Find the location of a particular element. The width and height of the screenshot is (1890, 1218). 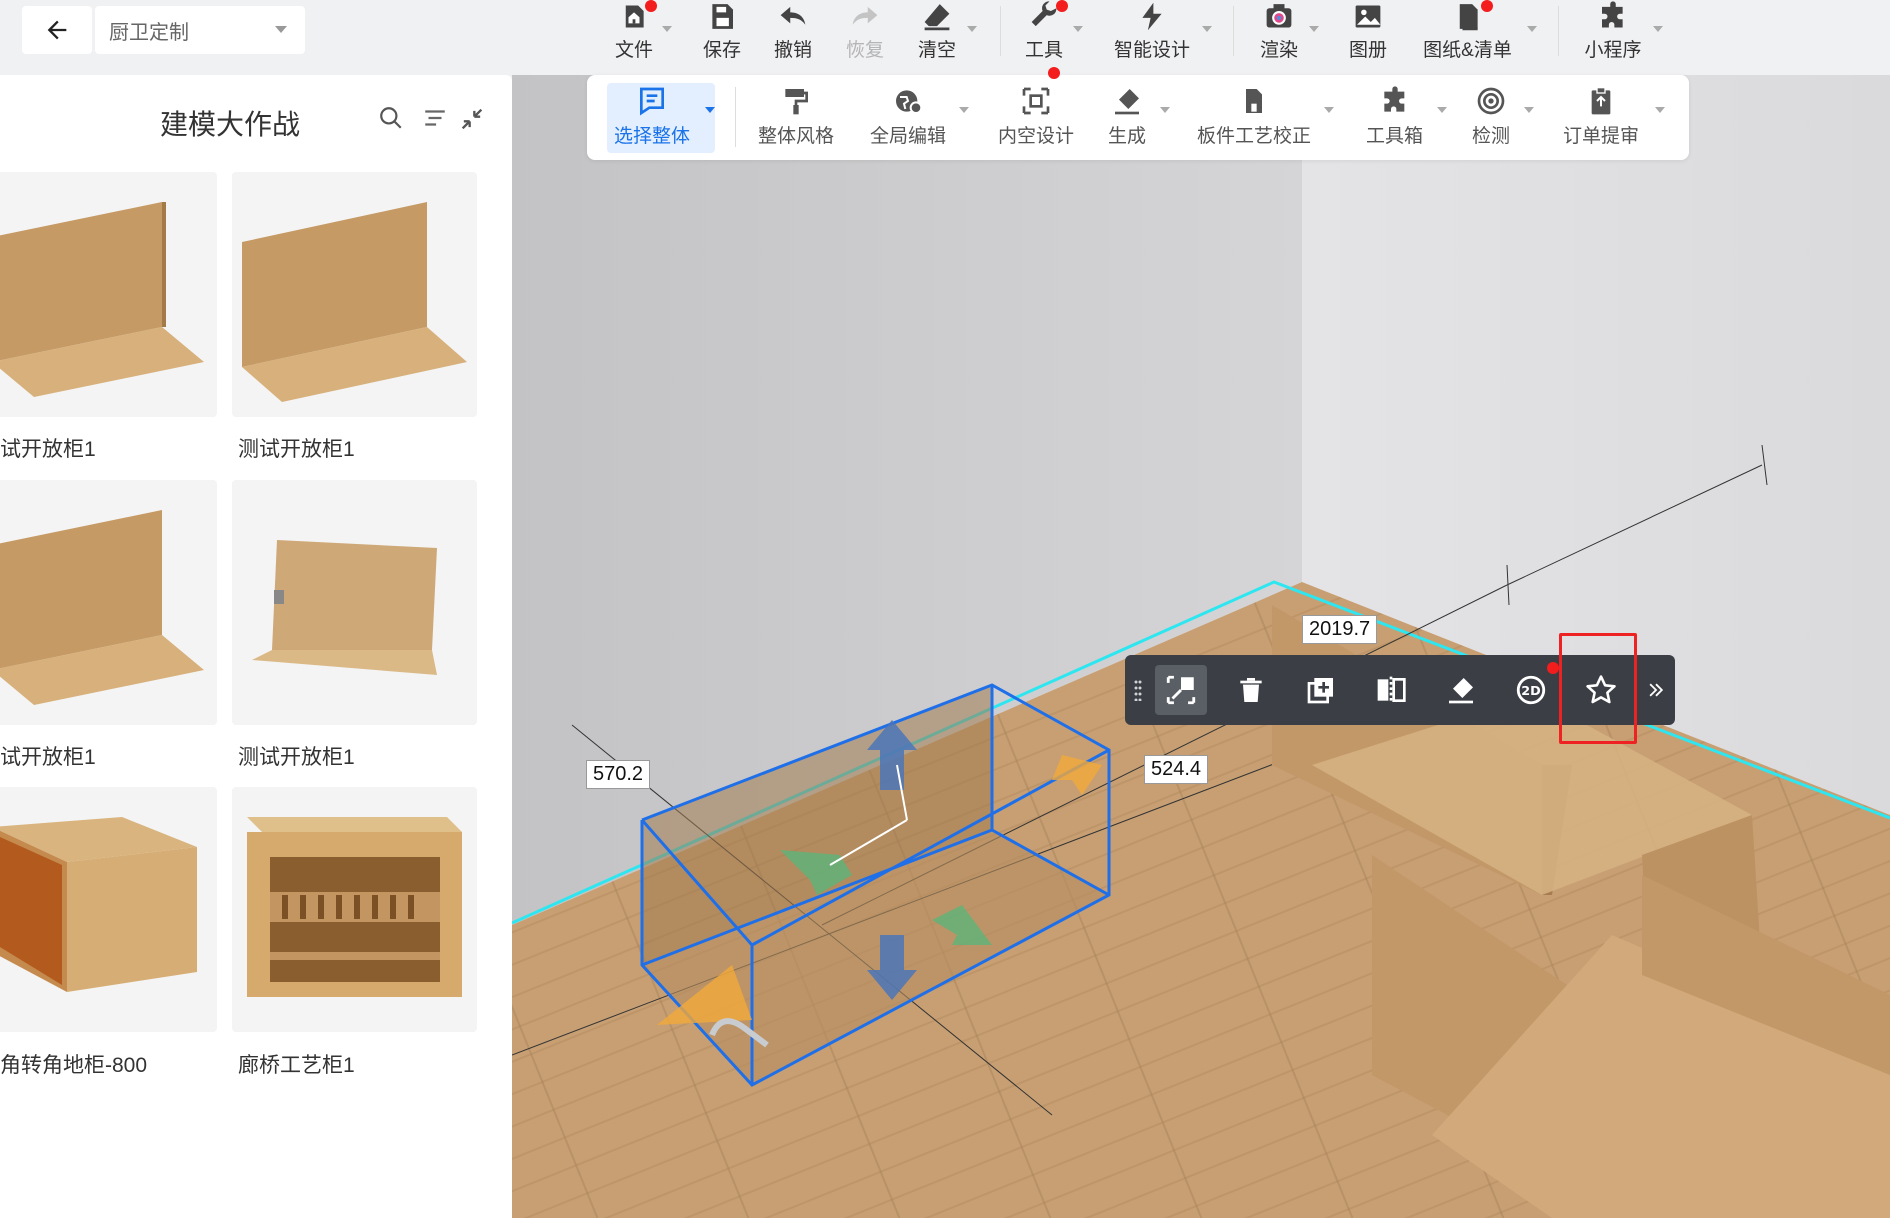

star-icon is located at coordinates (1601, 689).